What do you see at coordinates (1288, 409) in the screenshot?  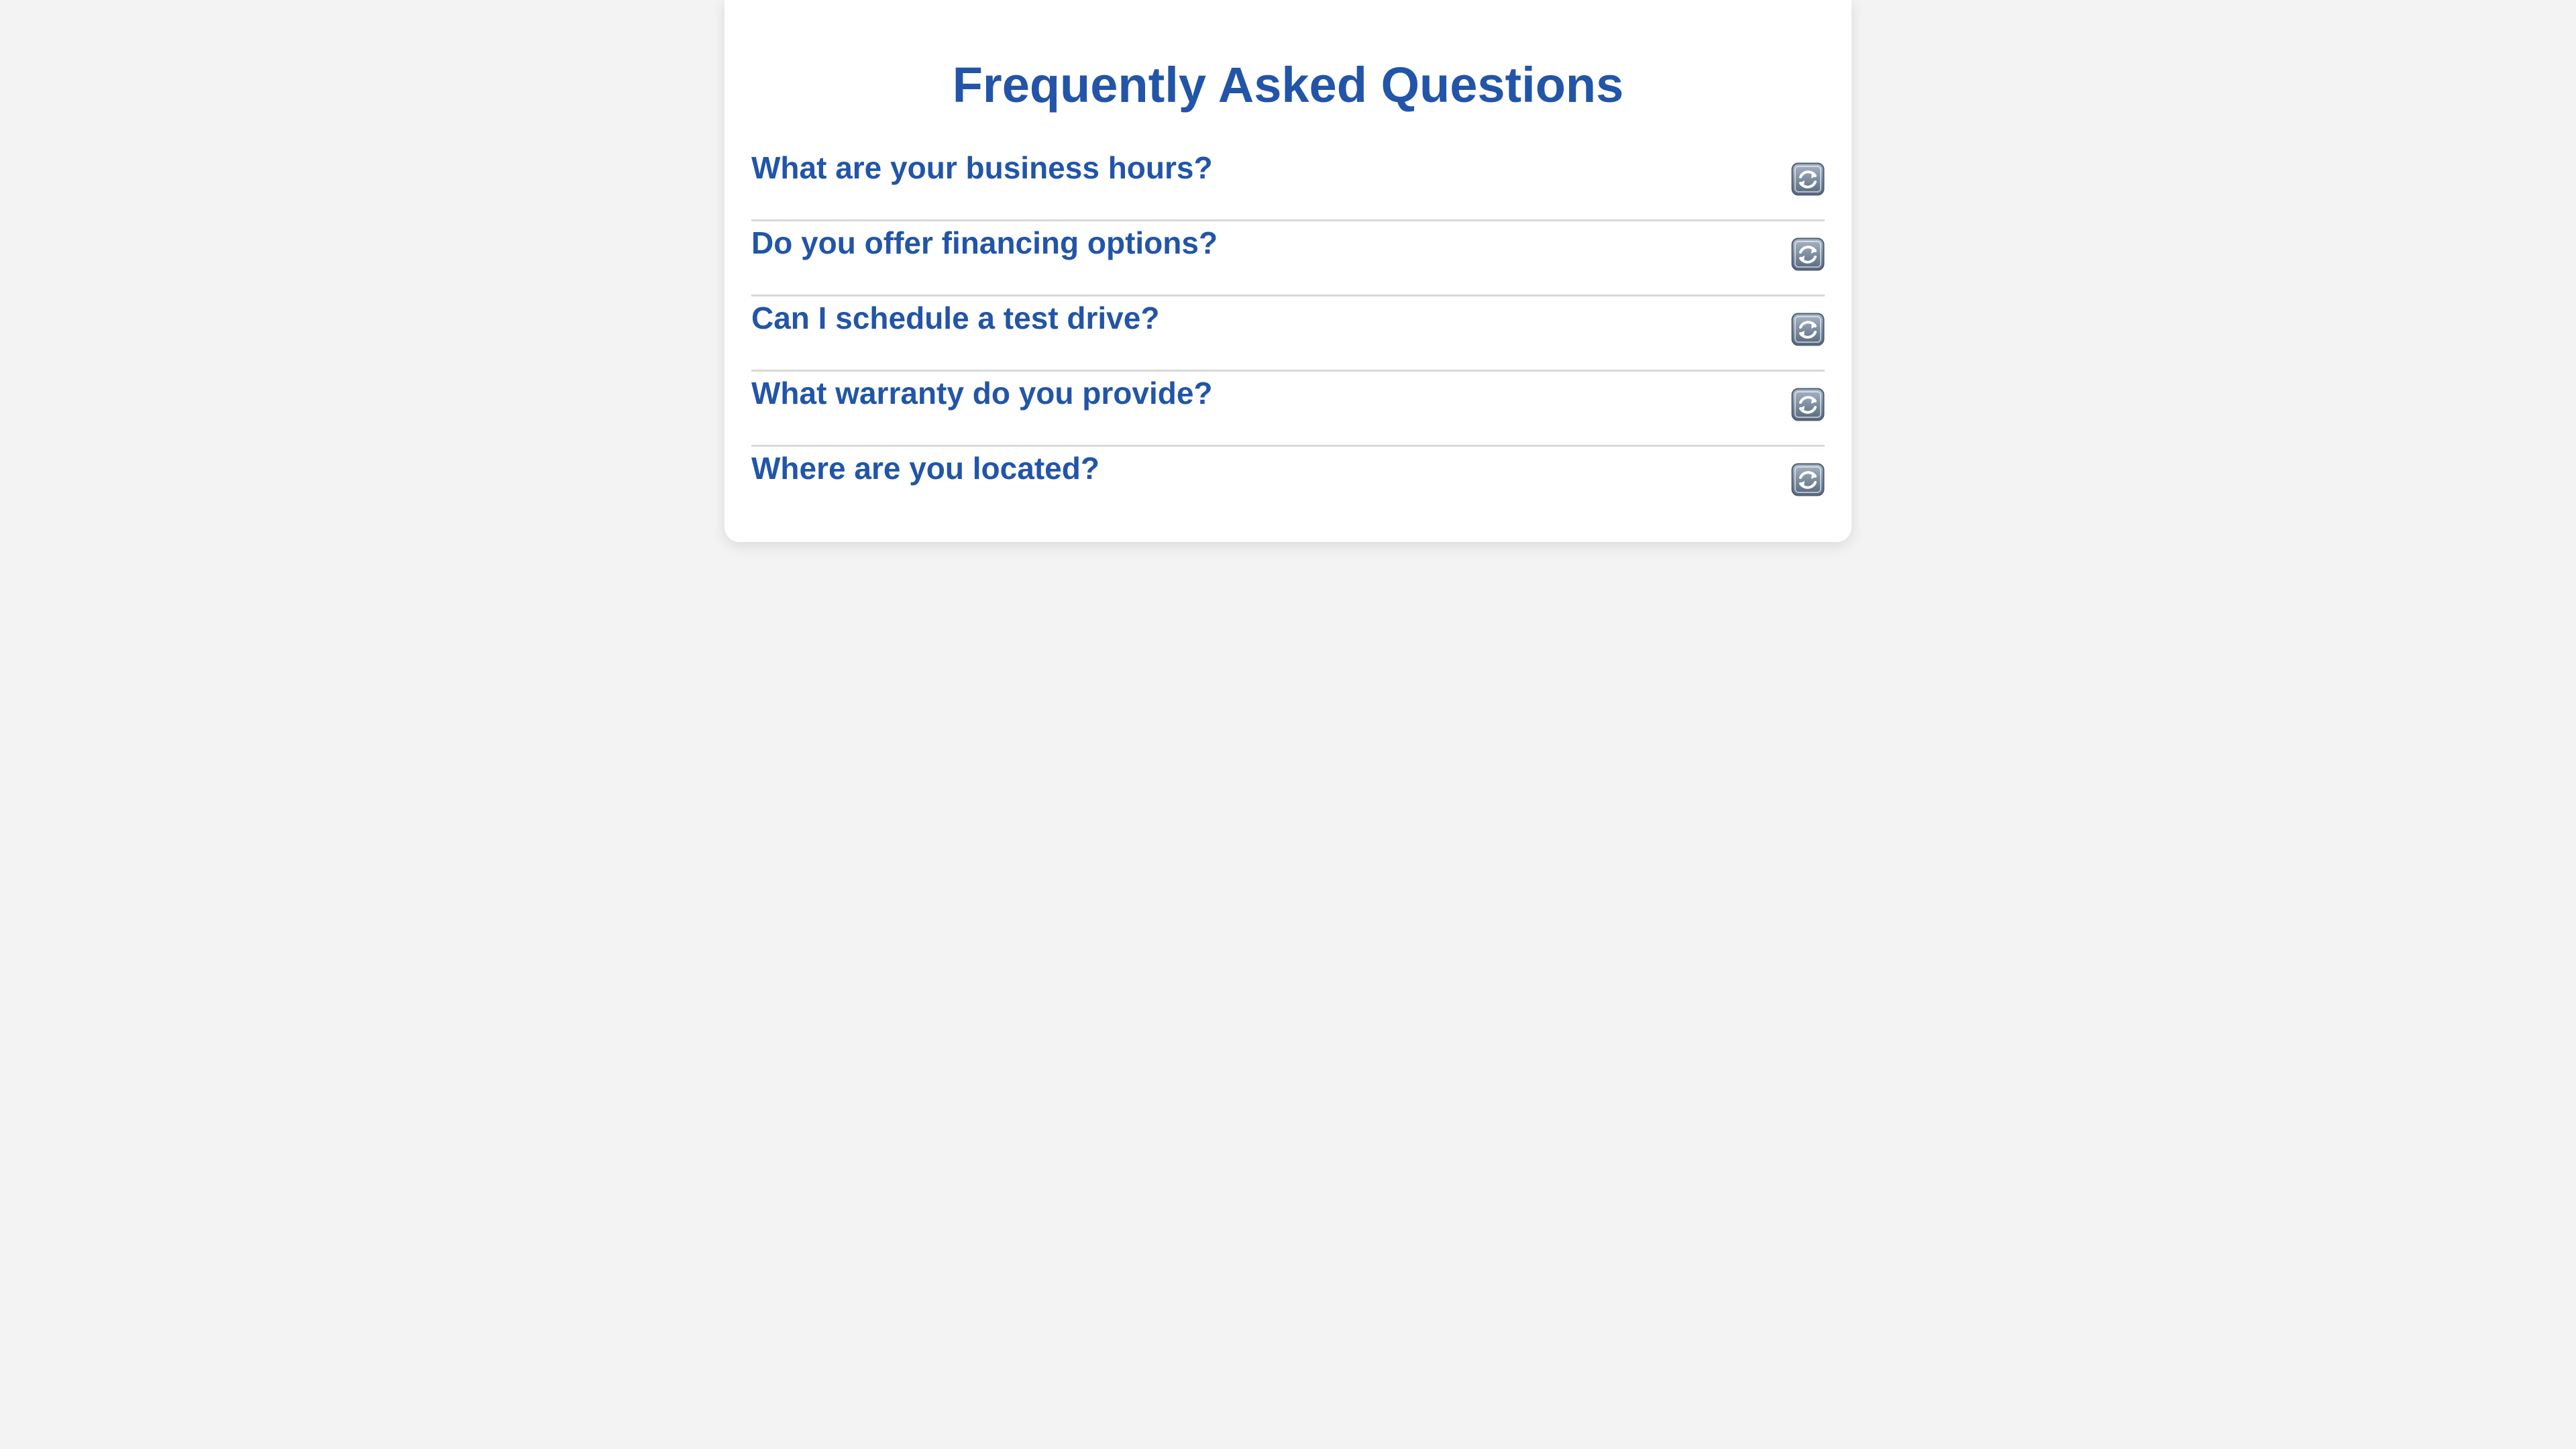 I see `faq-item-warranty: What warranty do you provide?` at bounding box center [1288, 409].